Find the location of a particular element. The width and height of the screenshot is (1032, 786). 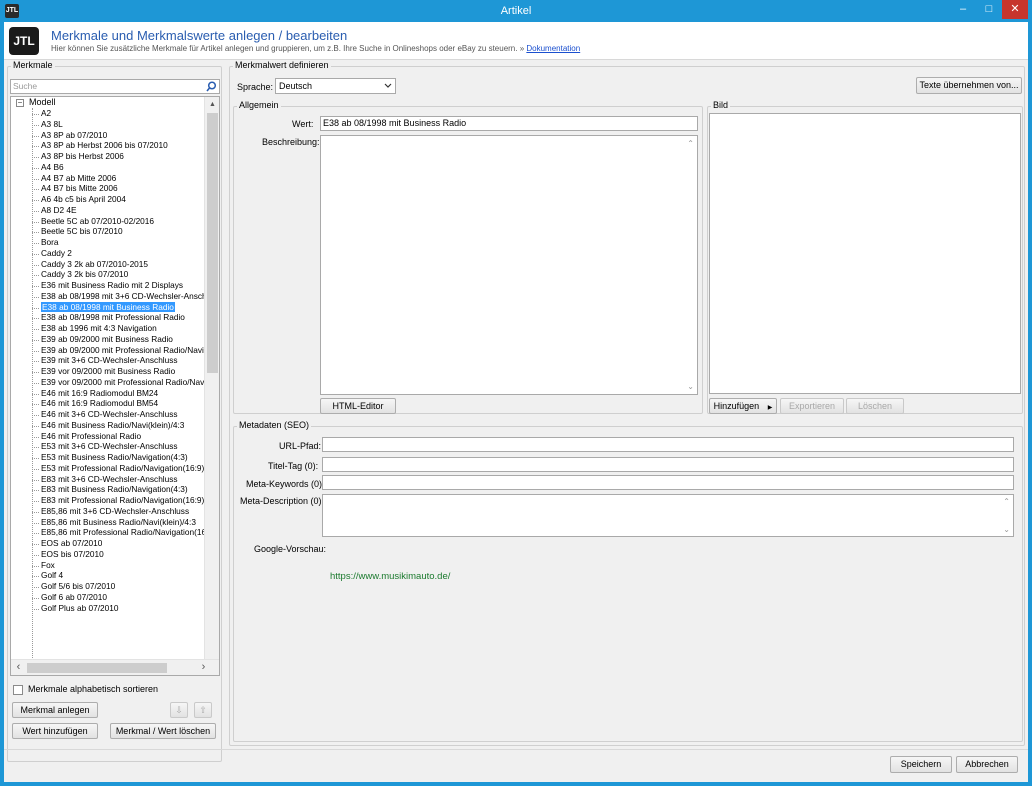

tree-item-selected: E38 ab 08/1998 mit Business Radio is located at coordinates (107, 307).